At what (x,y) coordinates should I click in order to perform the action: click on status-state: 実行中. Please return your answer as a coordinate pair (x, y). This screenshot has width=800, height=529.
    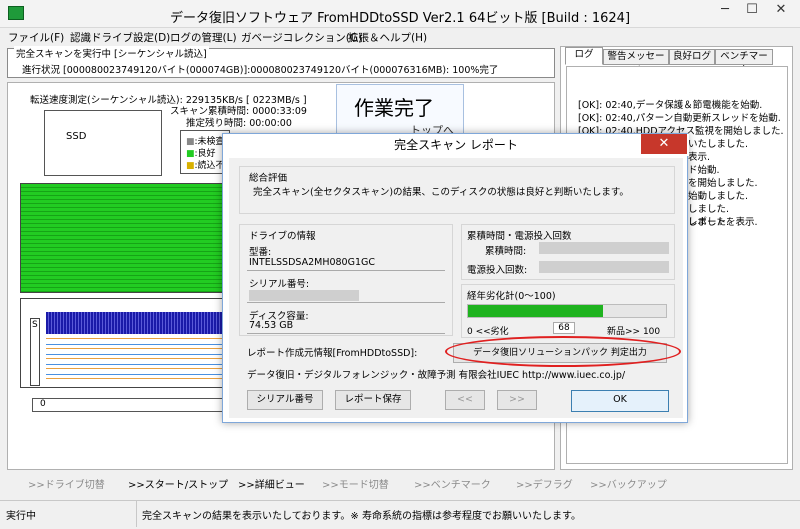
    Looking at the image, I should click on (21, 516).